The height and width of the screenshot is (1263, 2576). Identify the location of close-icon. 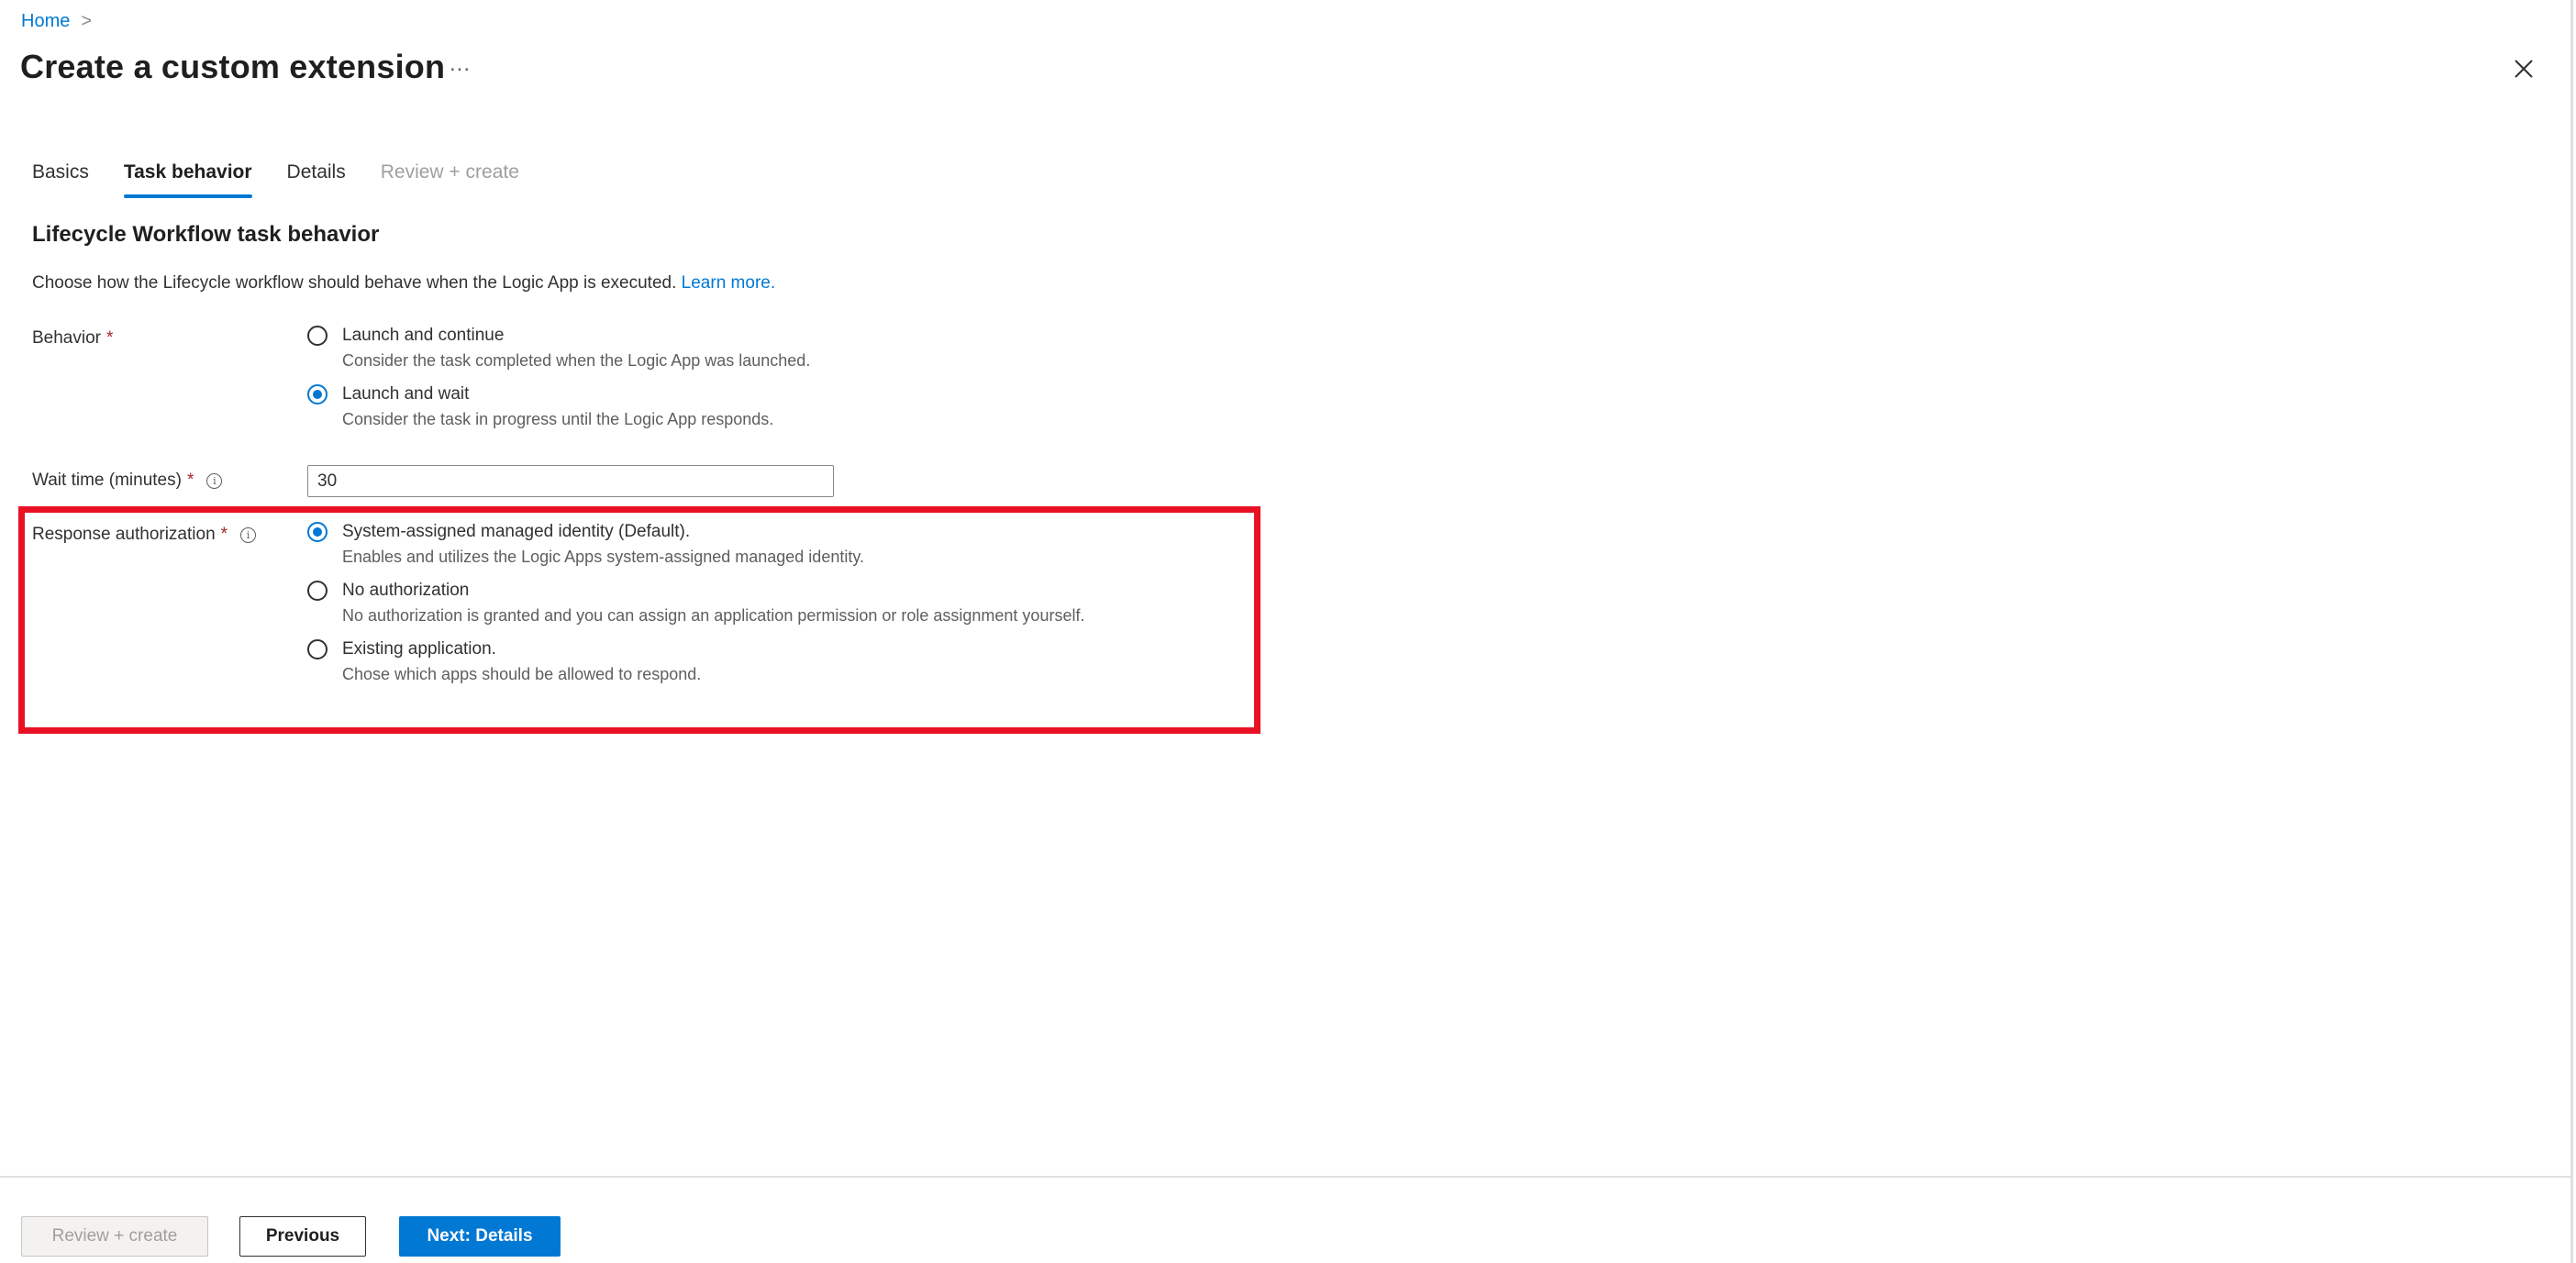
(2523, 69).